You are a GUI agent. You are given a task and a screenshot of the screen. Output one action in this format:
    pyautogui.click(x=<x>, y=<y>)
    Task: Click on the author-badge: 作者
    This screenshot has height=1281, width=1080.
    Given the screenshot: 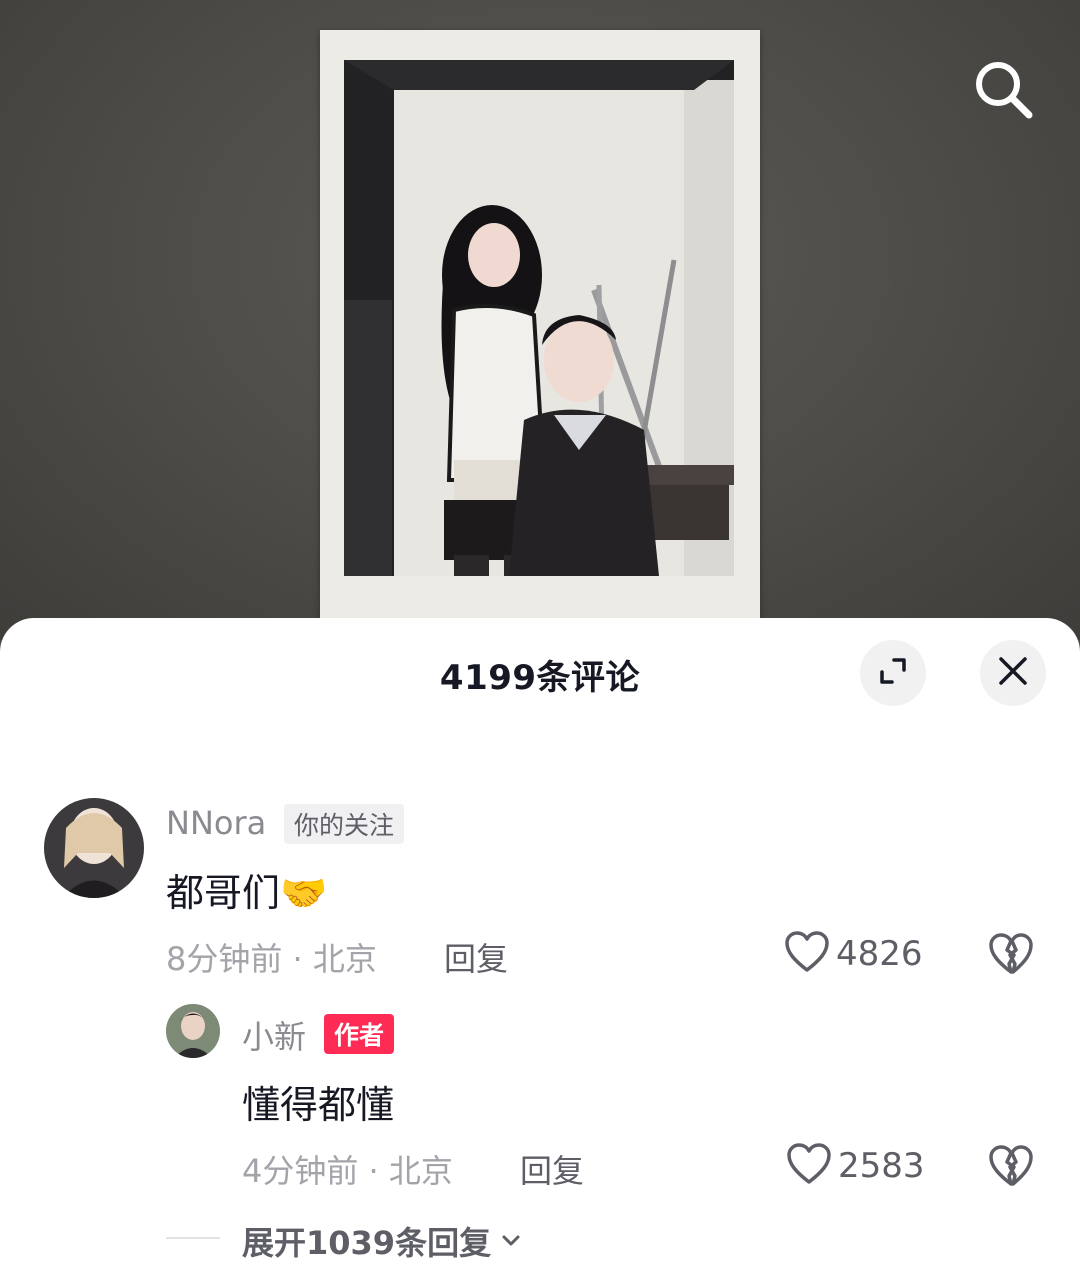 What is the action you would take?
    pyautogui.click(x=359, y=1034)
    